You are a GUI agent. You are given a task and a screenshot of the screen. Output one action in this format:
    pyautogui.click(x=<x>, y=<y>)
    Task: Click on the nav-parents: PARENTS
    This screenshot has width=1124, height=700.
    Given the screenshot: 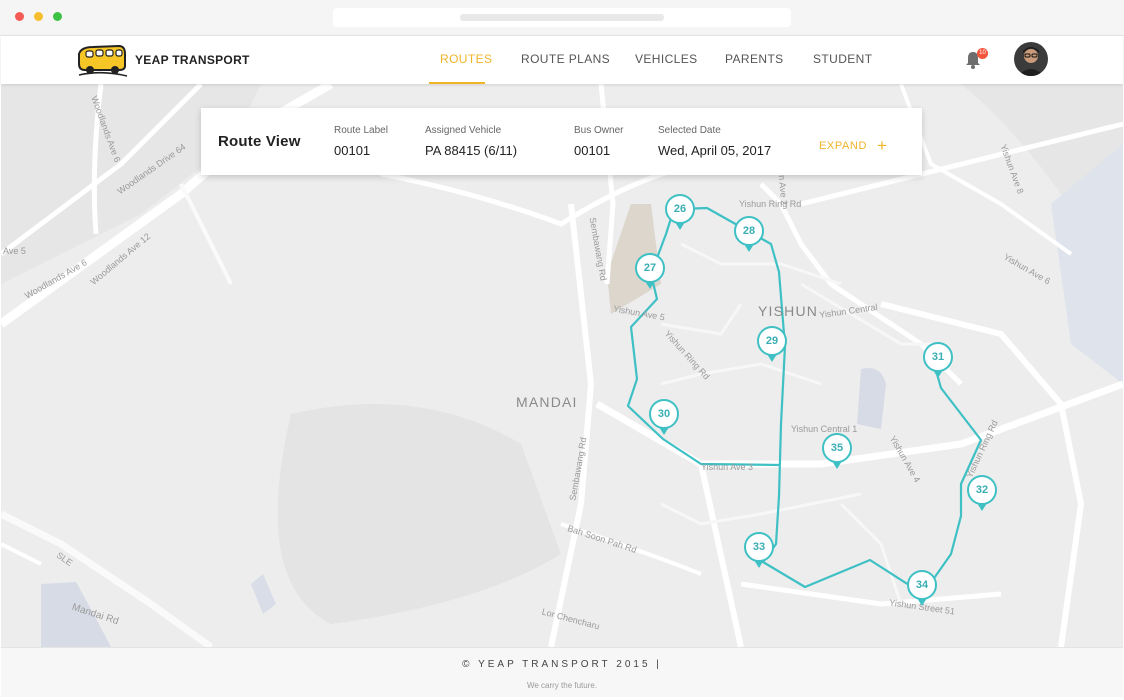 What is the action you would take?
    pyautogui.click(x=754, y=59)
    